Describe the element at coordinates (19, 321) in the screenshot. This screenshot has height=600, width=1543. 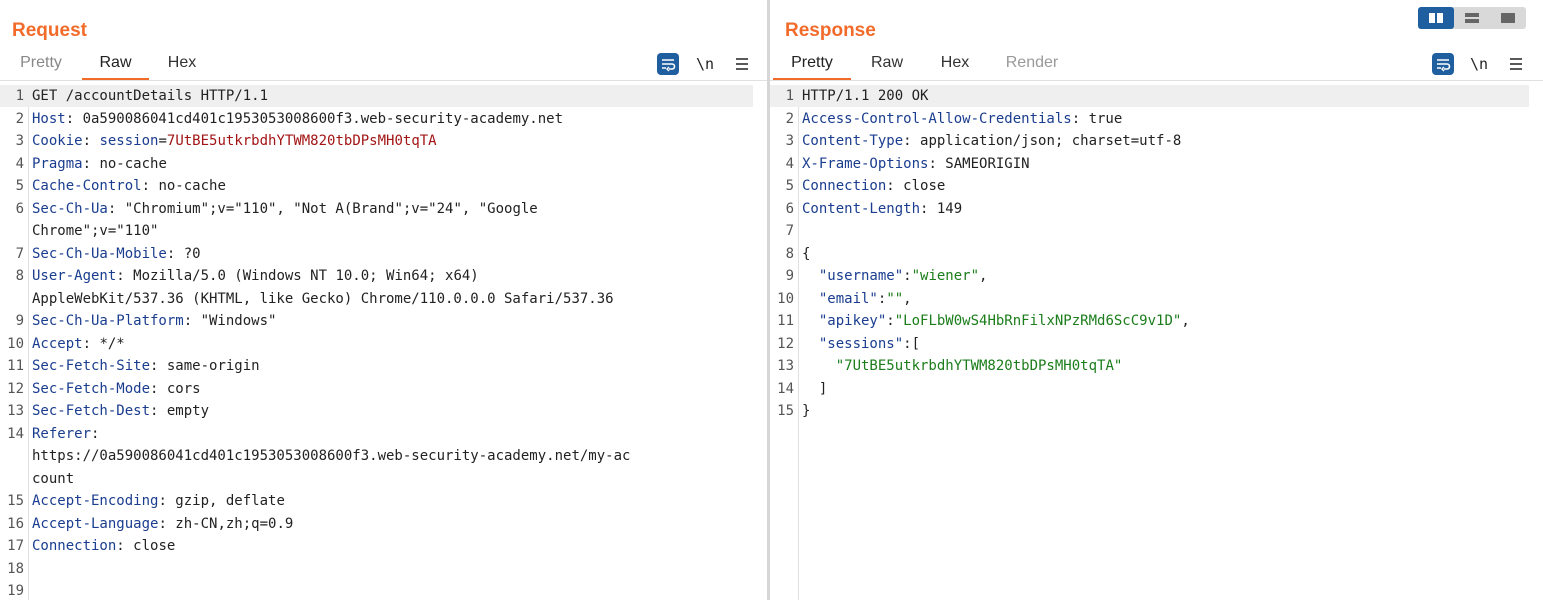
I see `line-number: 9` at that location.